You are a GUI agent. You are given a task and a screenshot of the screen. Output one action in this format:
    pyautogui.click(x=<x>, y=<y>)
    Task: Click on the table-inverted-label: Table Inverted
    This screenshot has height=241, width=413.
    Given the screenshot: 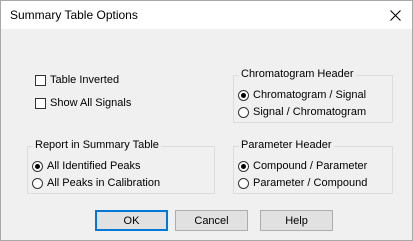 What is the action you would take?
    pyautogui.click(x=85, y=80)
    